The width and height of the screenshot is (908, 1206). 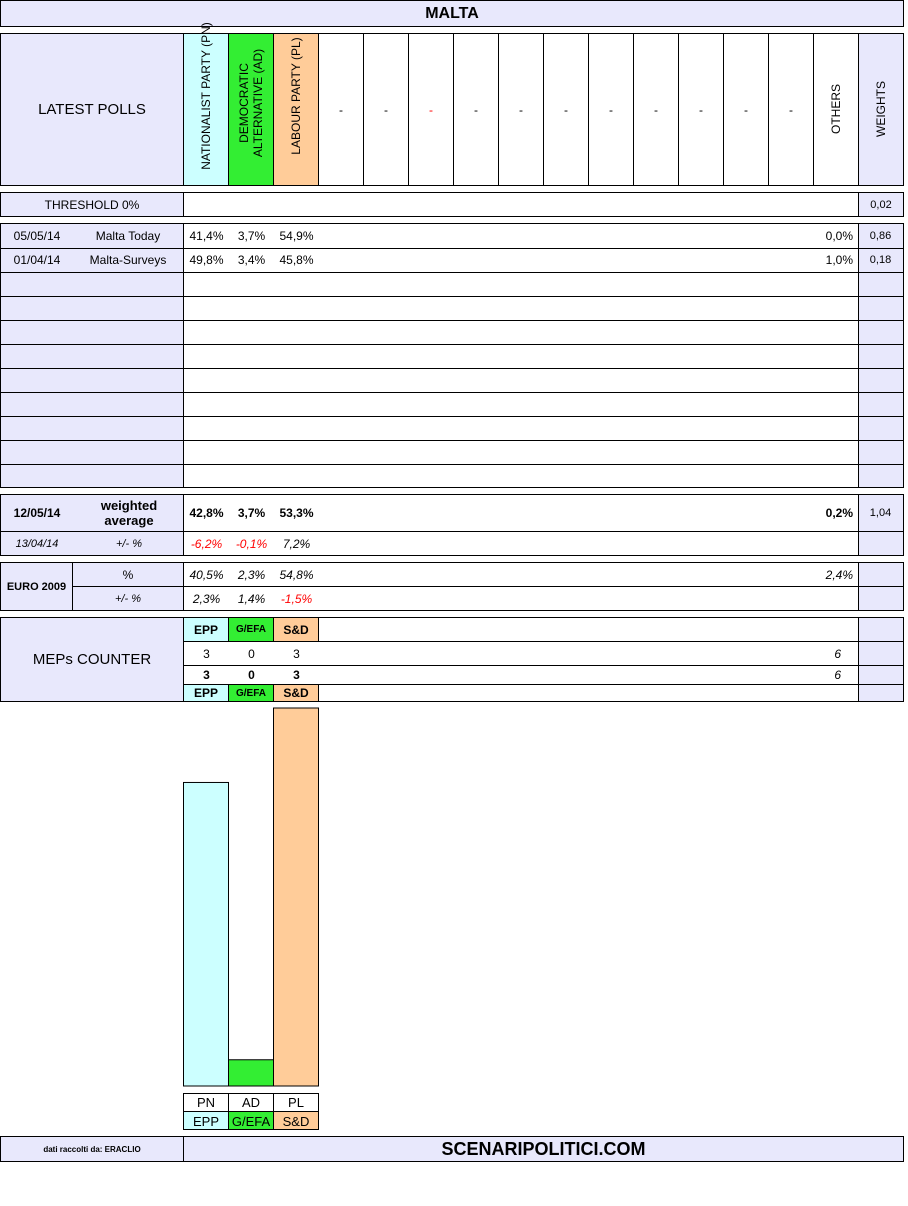 I want to click on meps-group-top: G/EFA, so click(x=251, y=629).